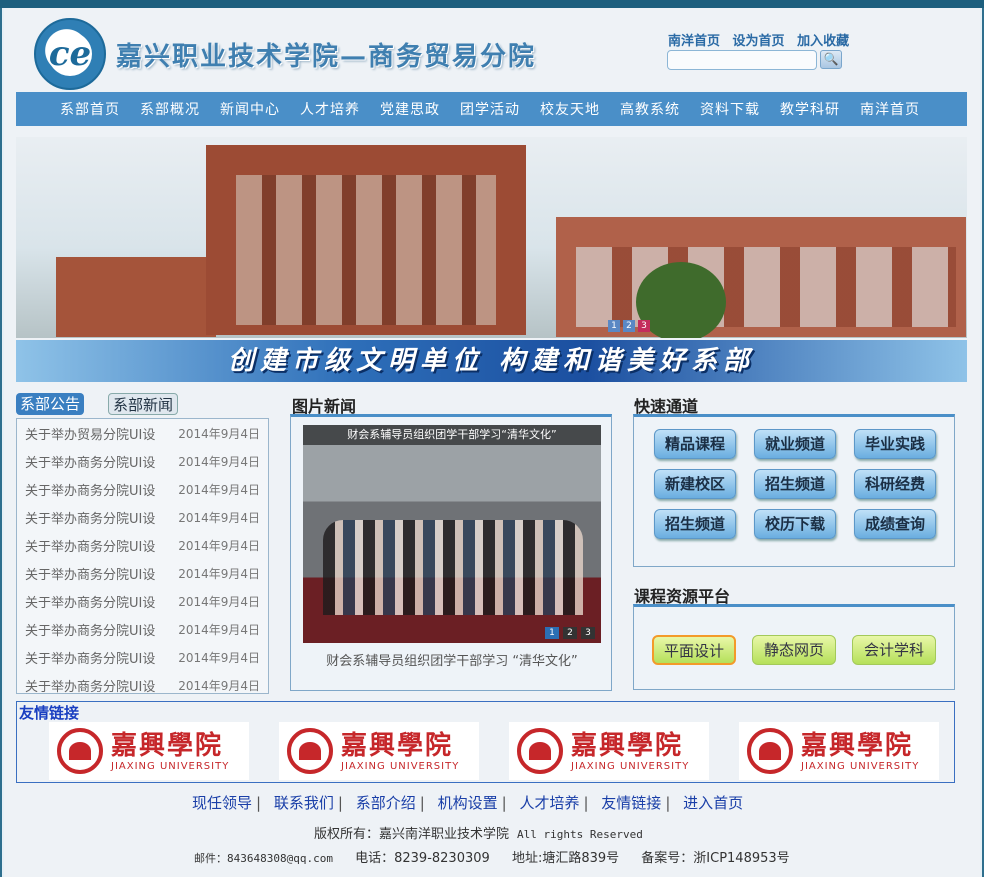 This screenshot has height=877, width=984. Describe the element at coordinates (170, 109) in the screenshot. I see `nav-item-dept-overview: 系部概况` at that location.